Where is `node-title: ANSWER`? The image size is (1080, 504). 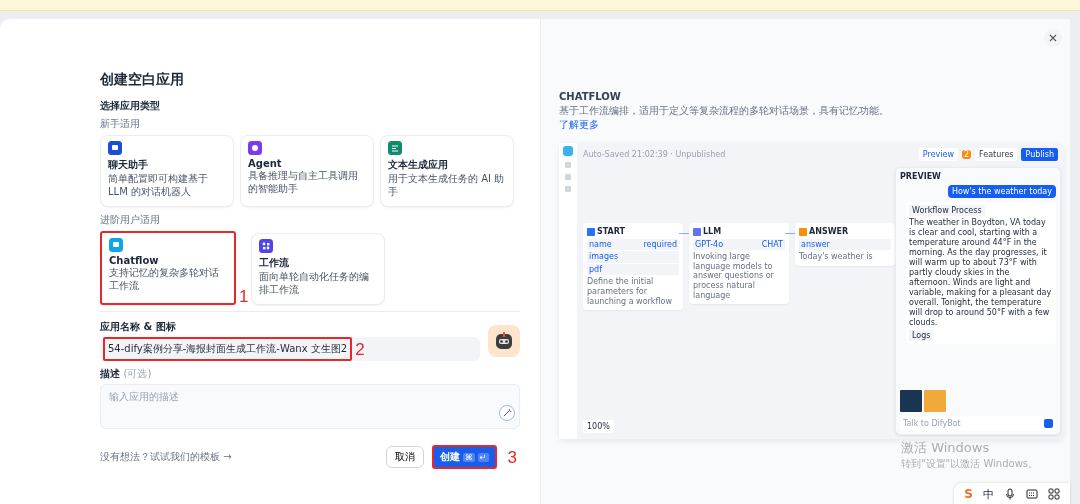
node-title: ANSWER is located at coordinates (829, 232).